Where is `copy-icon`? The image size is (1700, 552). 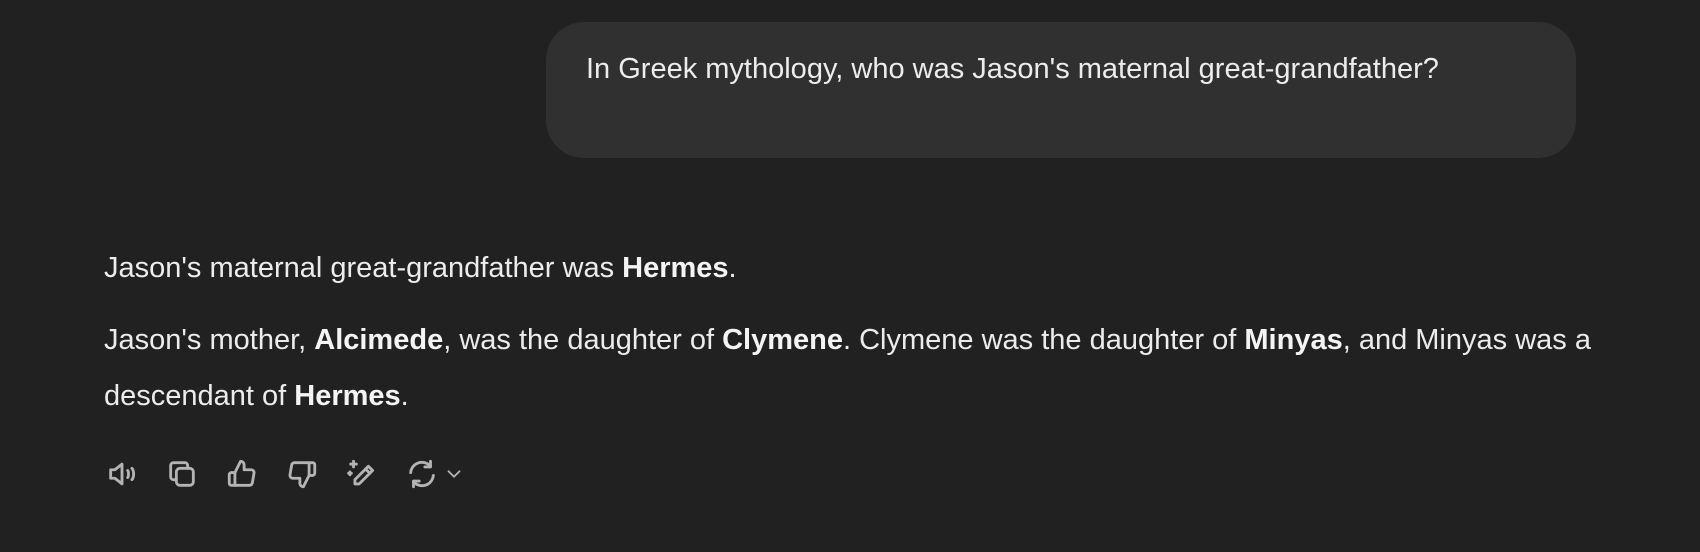 copy-icon is located at coordinates (182, 474).